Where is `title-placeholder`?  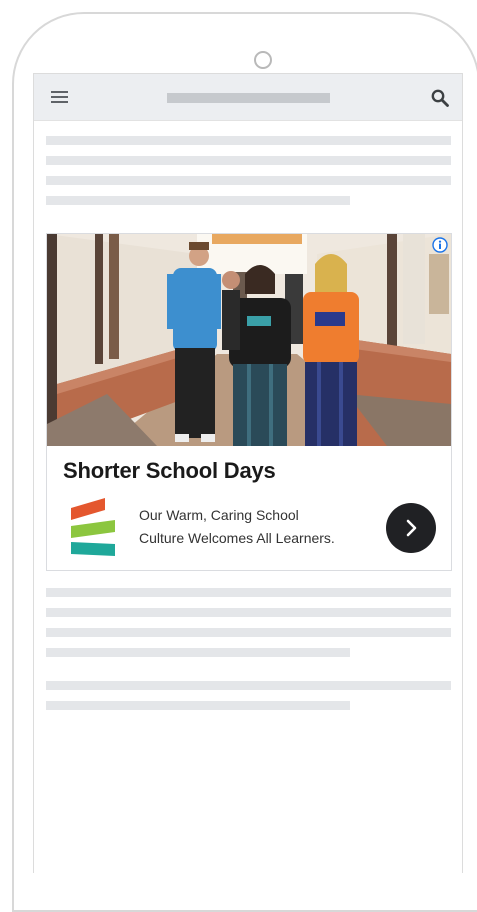
title-placeholder is located at coordinates (248, 98).